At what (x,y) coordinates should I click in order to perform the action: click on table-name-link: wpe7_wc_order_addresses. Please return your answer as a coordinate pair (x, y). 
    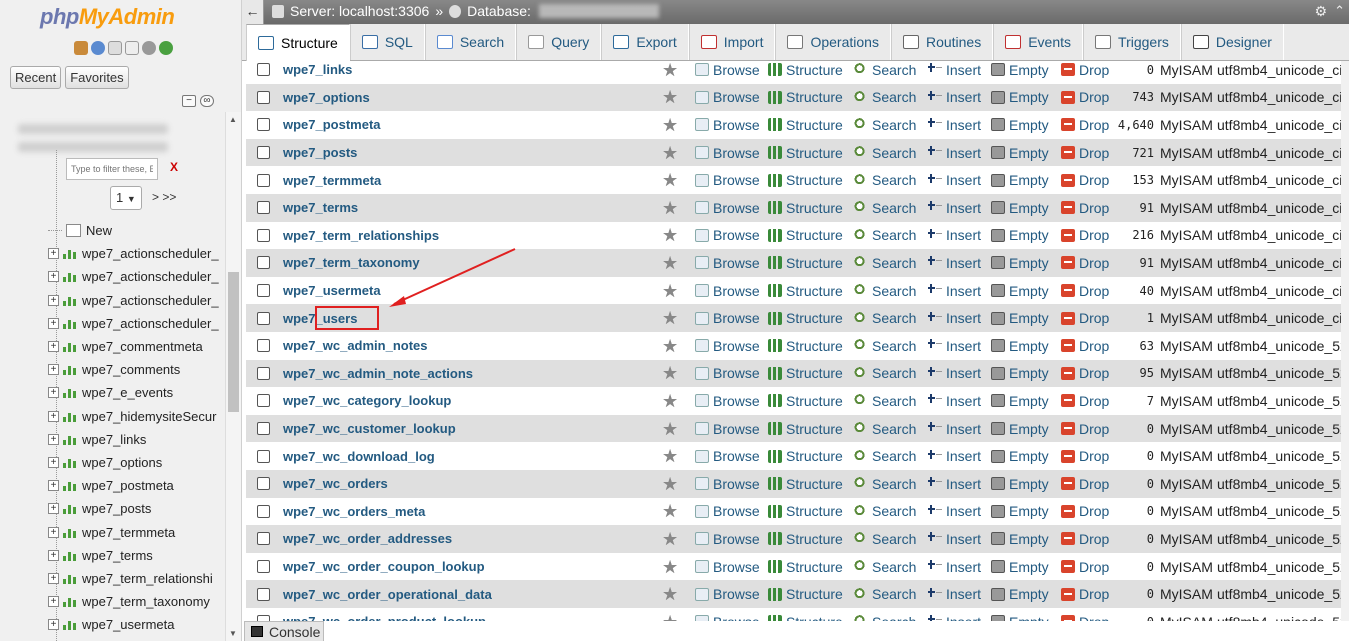
    Looking at the image, I should click on (367, 538).